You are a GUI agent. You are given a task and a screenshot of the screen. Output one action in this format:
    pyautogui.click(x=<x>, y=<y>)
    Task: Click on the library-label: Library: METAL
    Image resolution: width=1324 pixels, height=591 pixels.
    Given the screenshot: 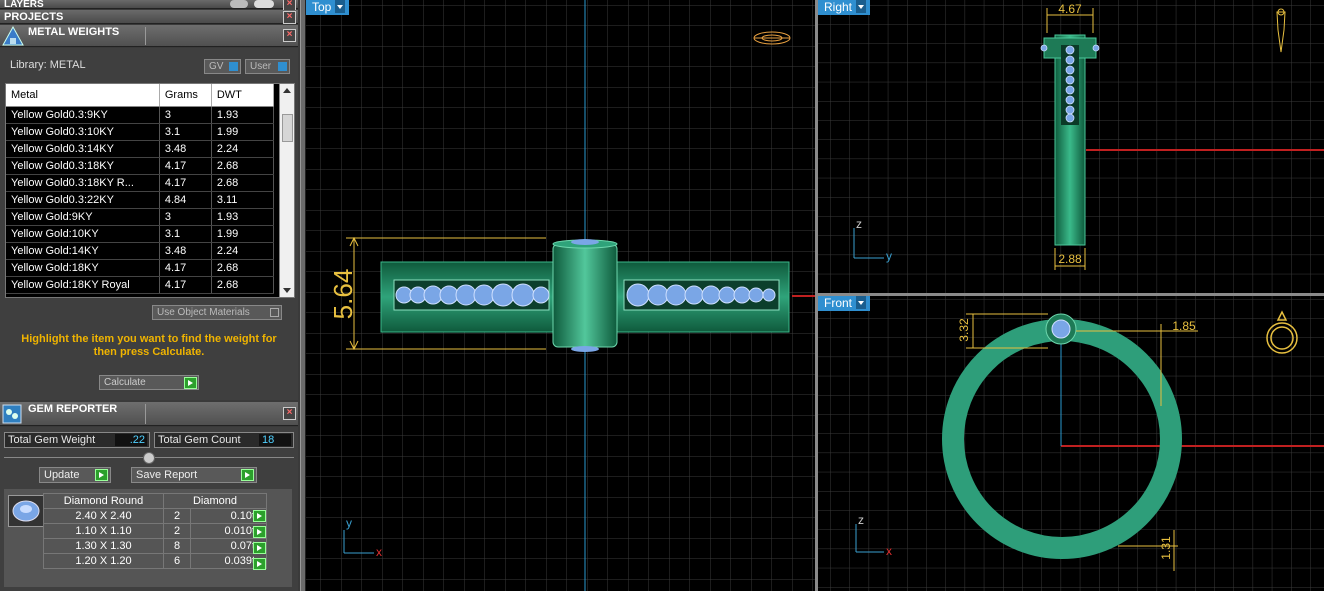 What is the action you would take?
    pyautogui.click(x=48, y=65)
    